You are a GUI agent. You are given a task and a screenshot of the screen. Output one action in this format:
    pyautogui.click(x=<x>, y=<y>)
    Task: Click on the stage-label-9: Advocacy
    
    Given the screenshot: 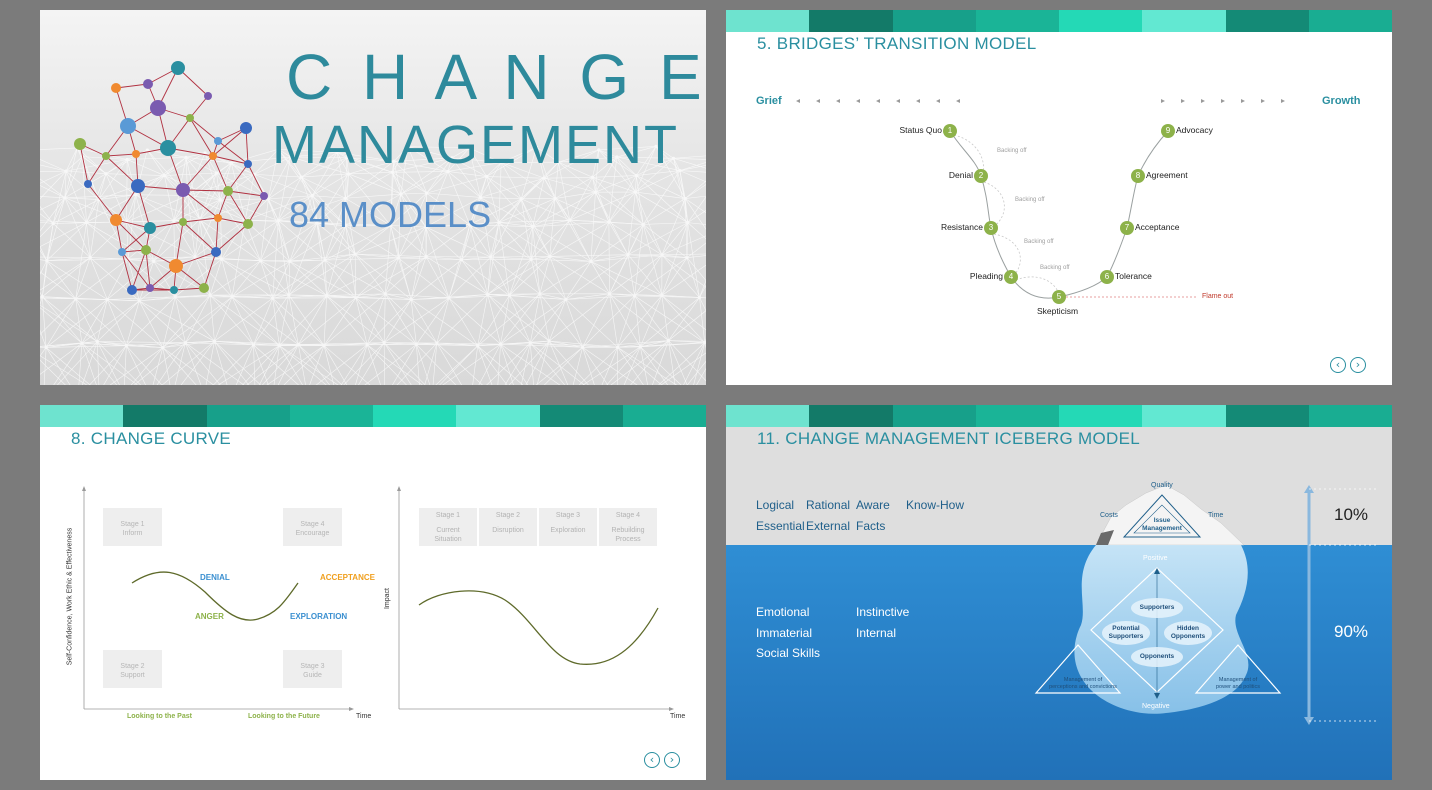 What is the action you would take?
    pyautogui.click(x=1194, y=130)
    